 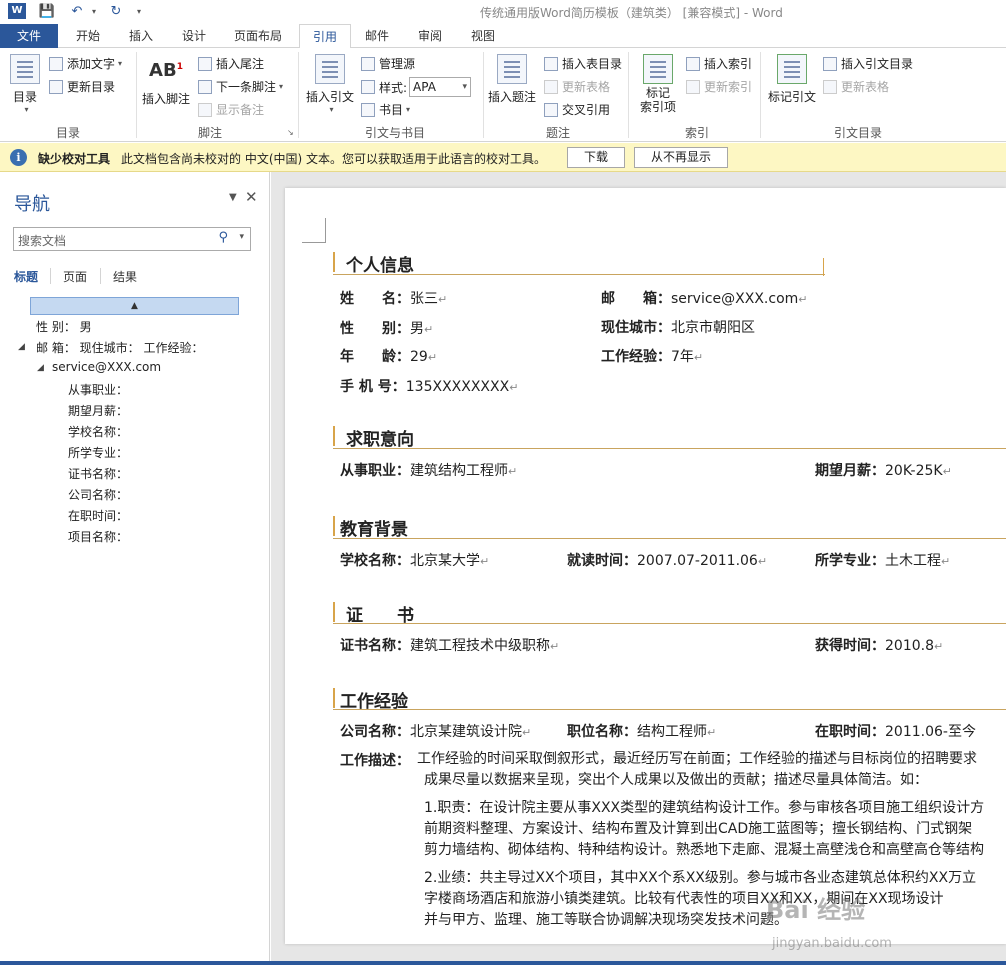 What do you see at coordinates (26, 276) in the screenshot?
I see `nav-tab-headings: 标题` at bounding box center [26, 276].